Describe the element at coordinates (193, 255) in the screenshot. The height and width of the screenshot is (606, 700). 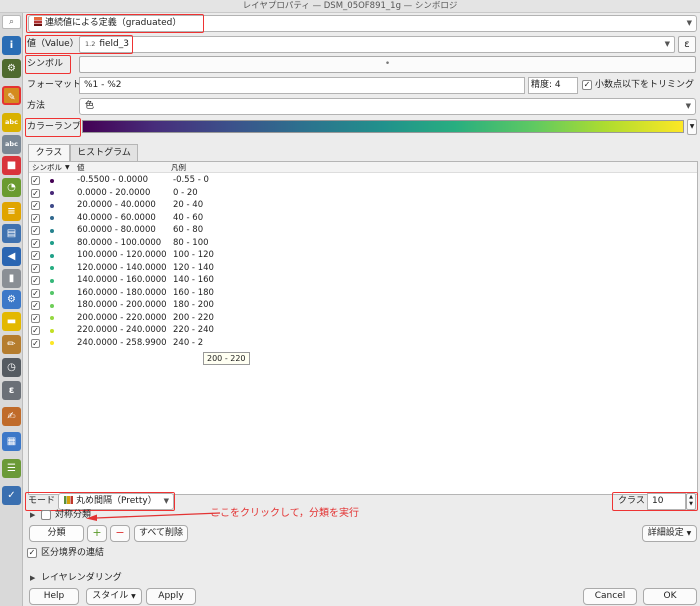
I see `class-legend: 100 - 120` at that location.